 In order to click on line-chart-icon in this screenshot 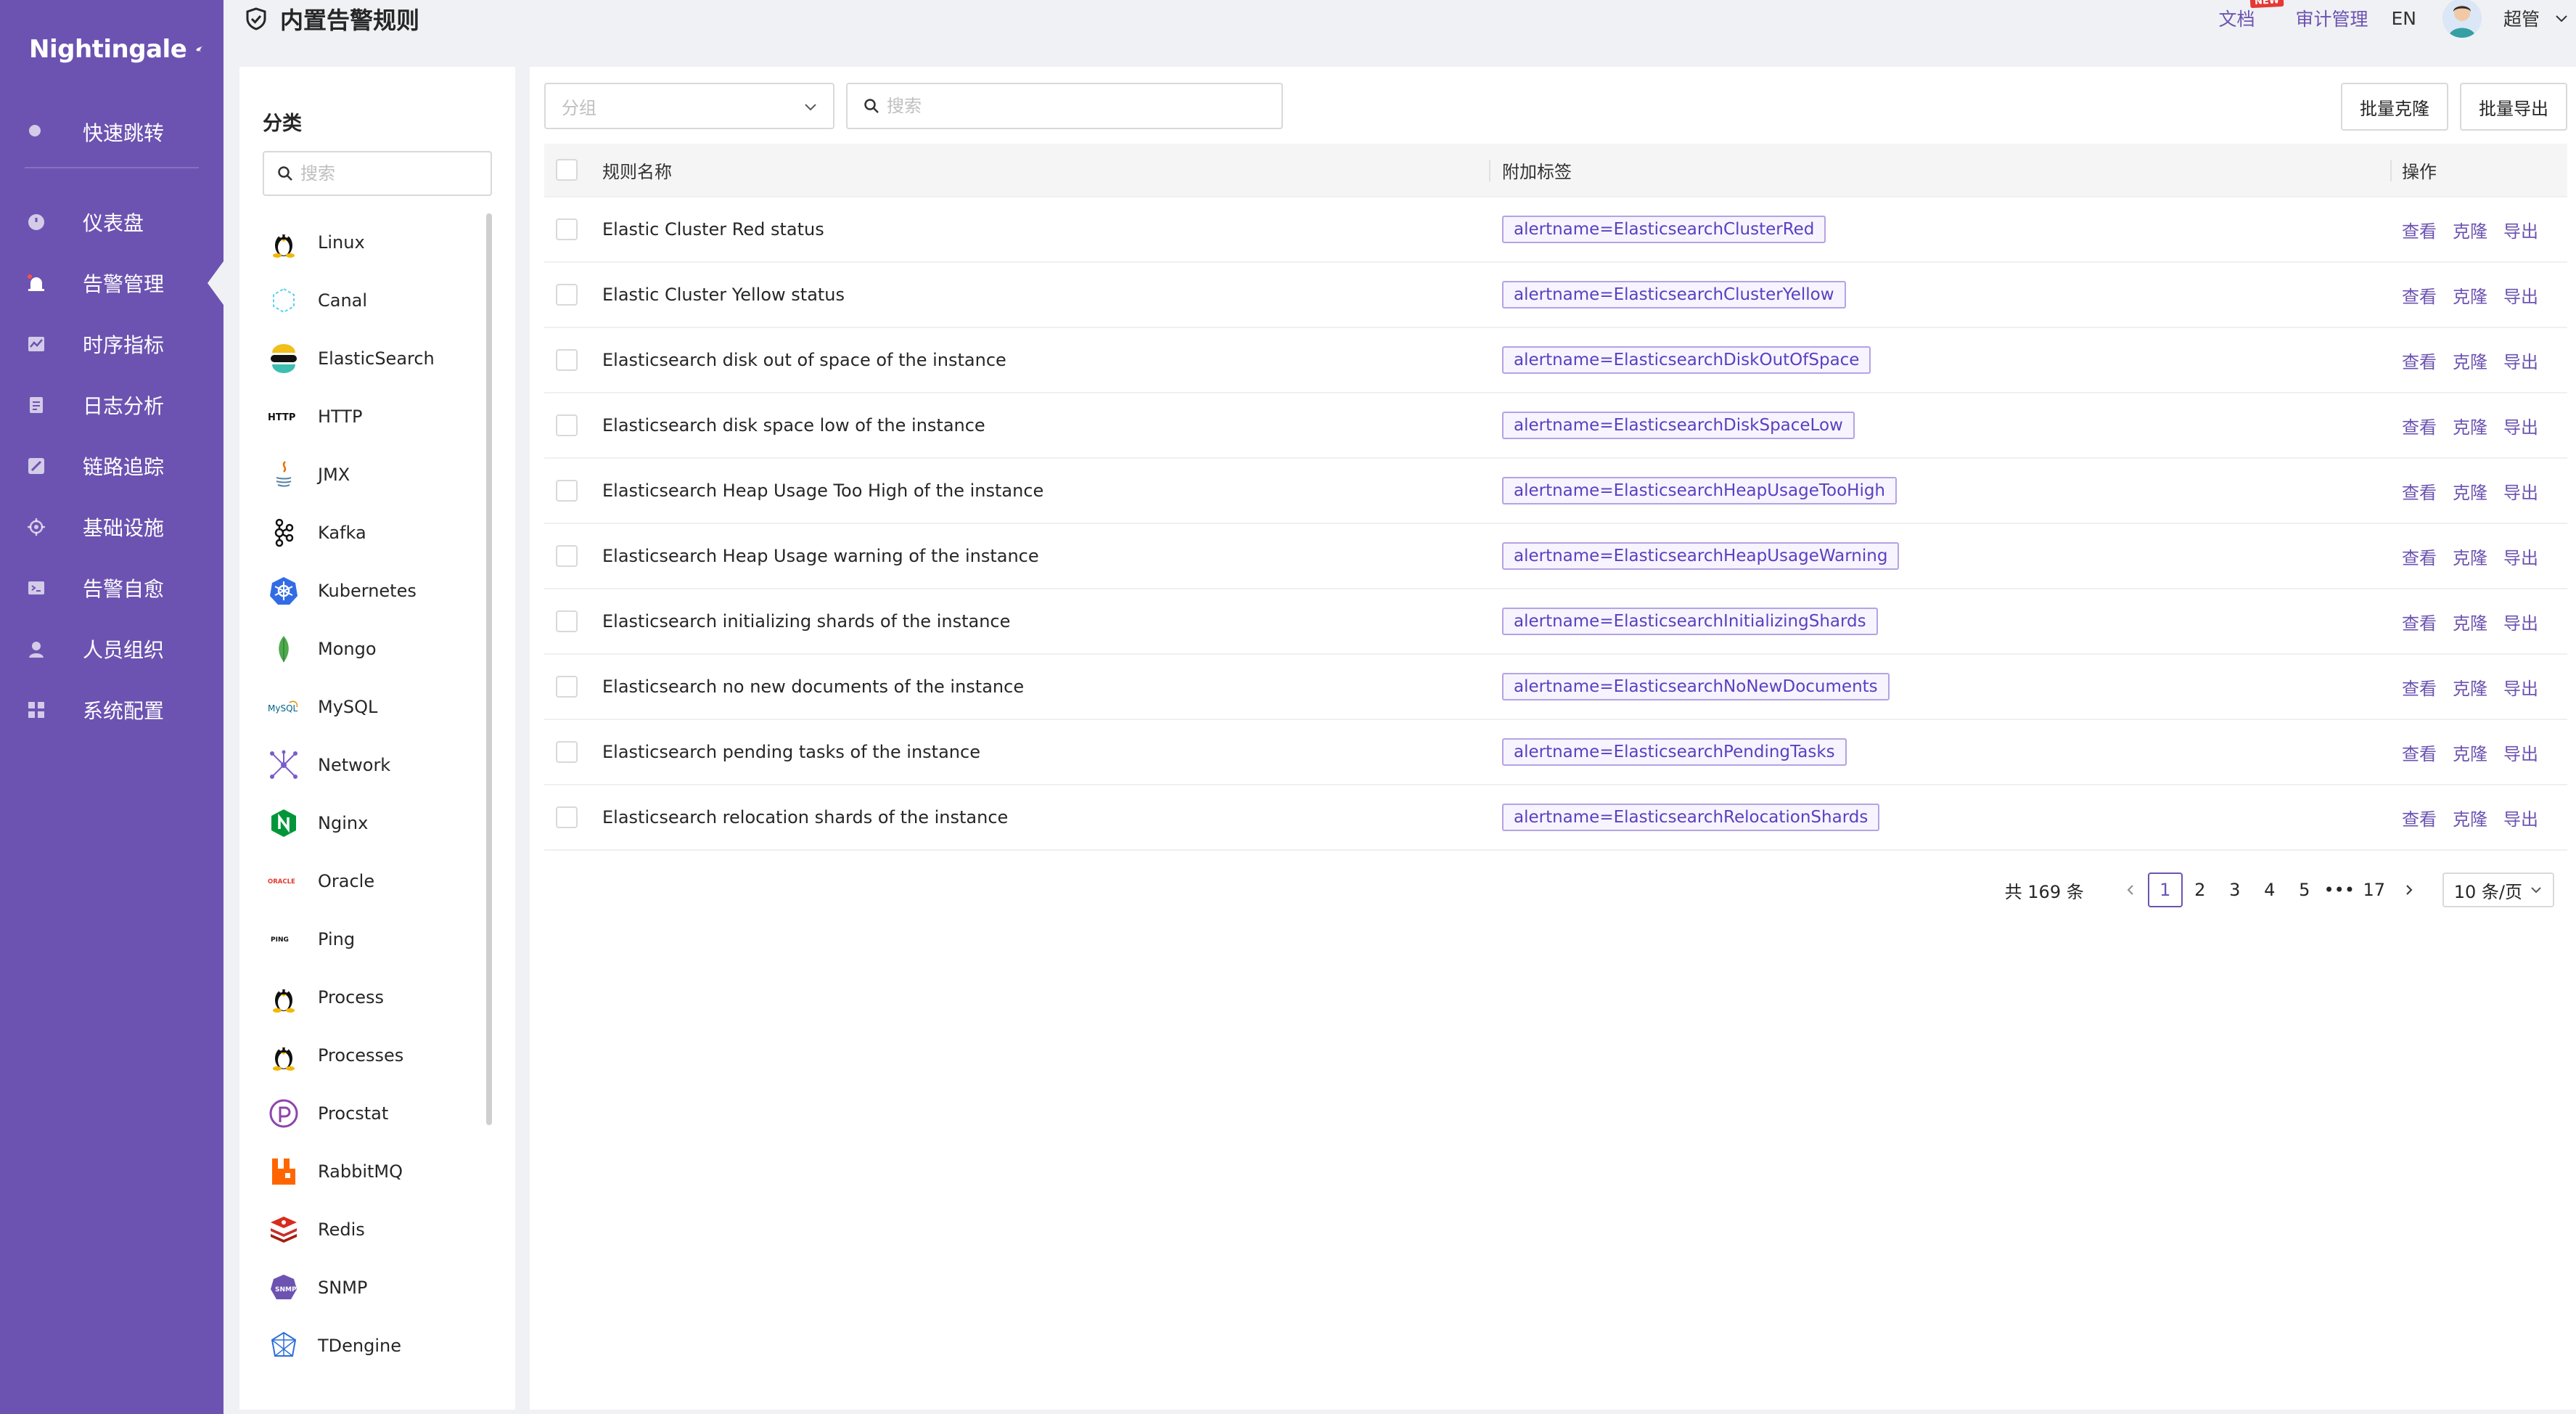, I will do `click(36, 344)`.